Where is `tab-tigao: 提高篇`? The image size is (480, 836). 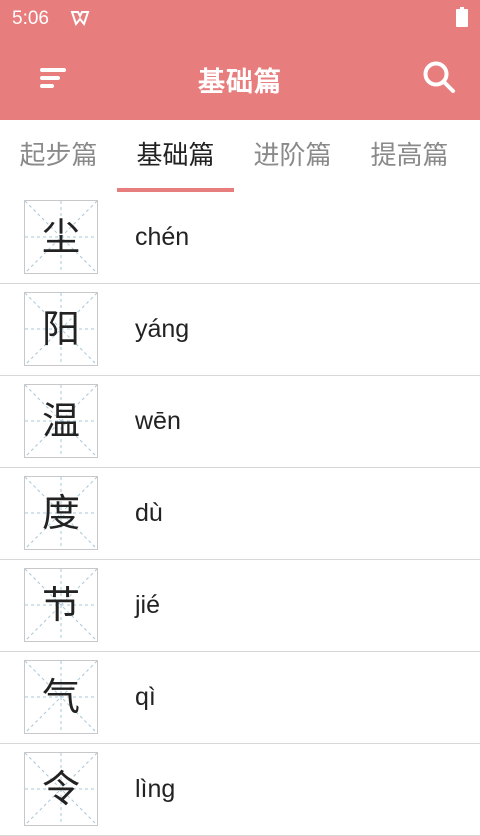 tab-tigao: 提高篇 is located at coordinates (409, 156).